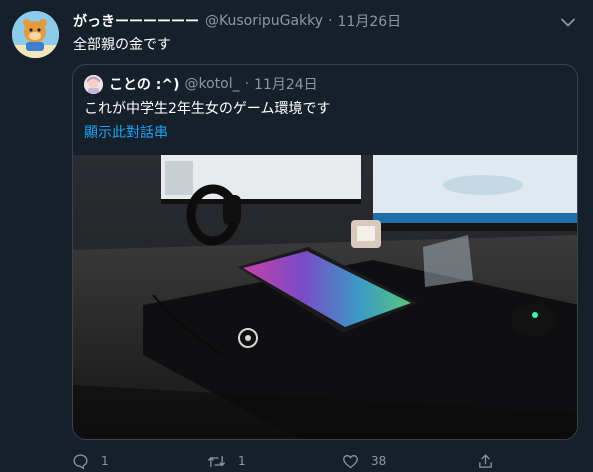 This screenshot has width=593, height=472. Describe the element at coordinates (212, 84) in the screenshot. I see `quoted-user-handle: @kotol_` at that location.